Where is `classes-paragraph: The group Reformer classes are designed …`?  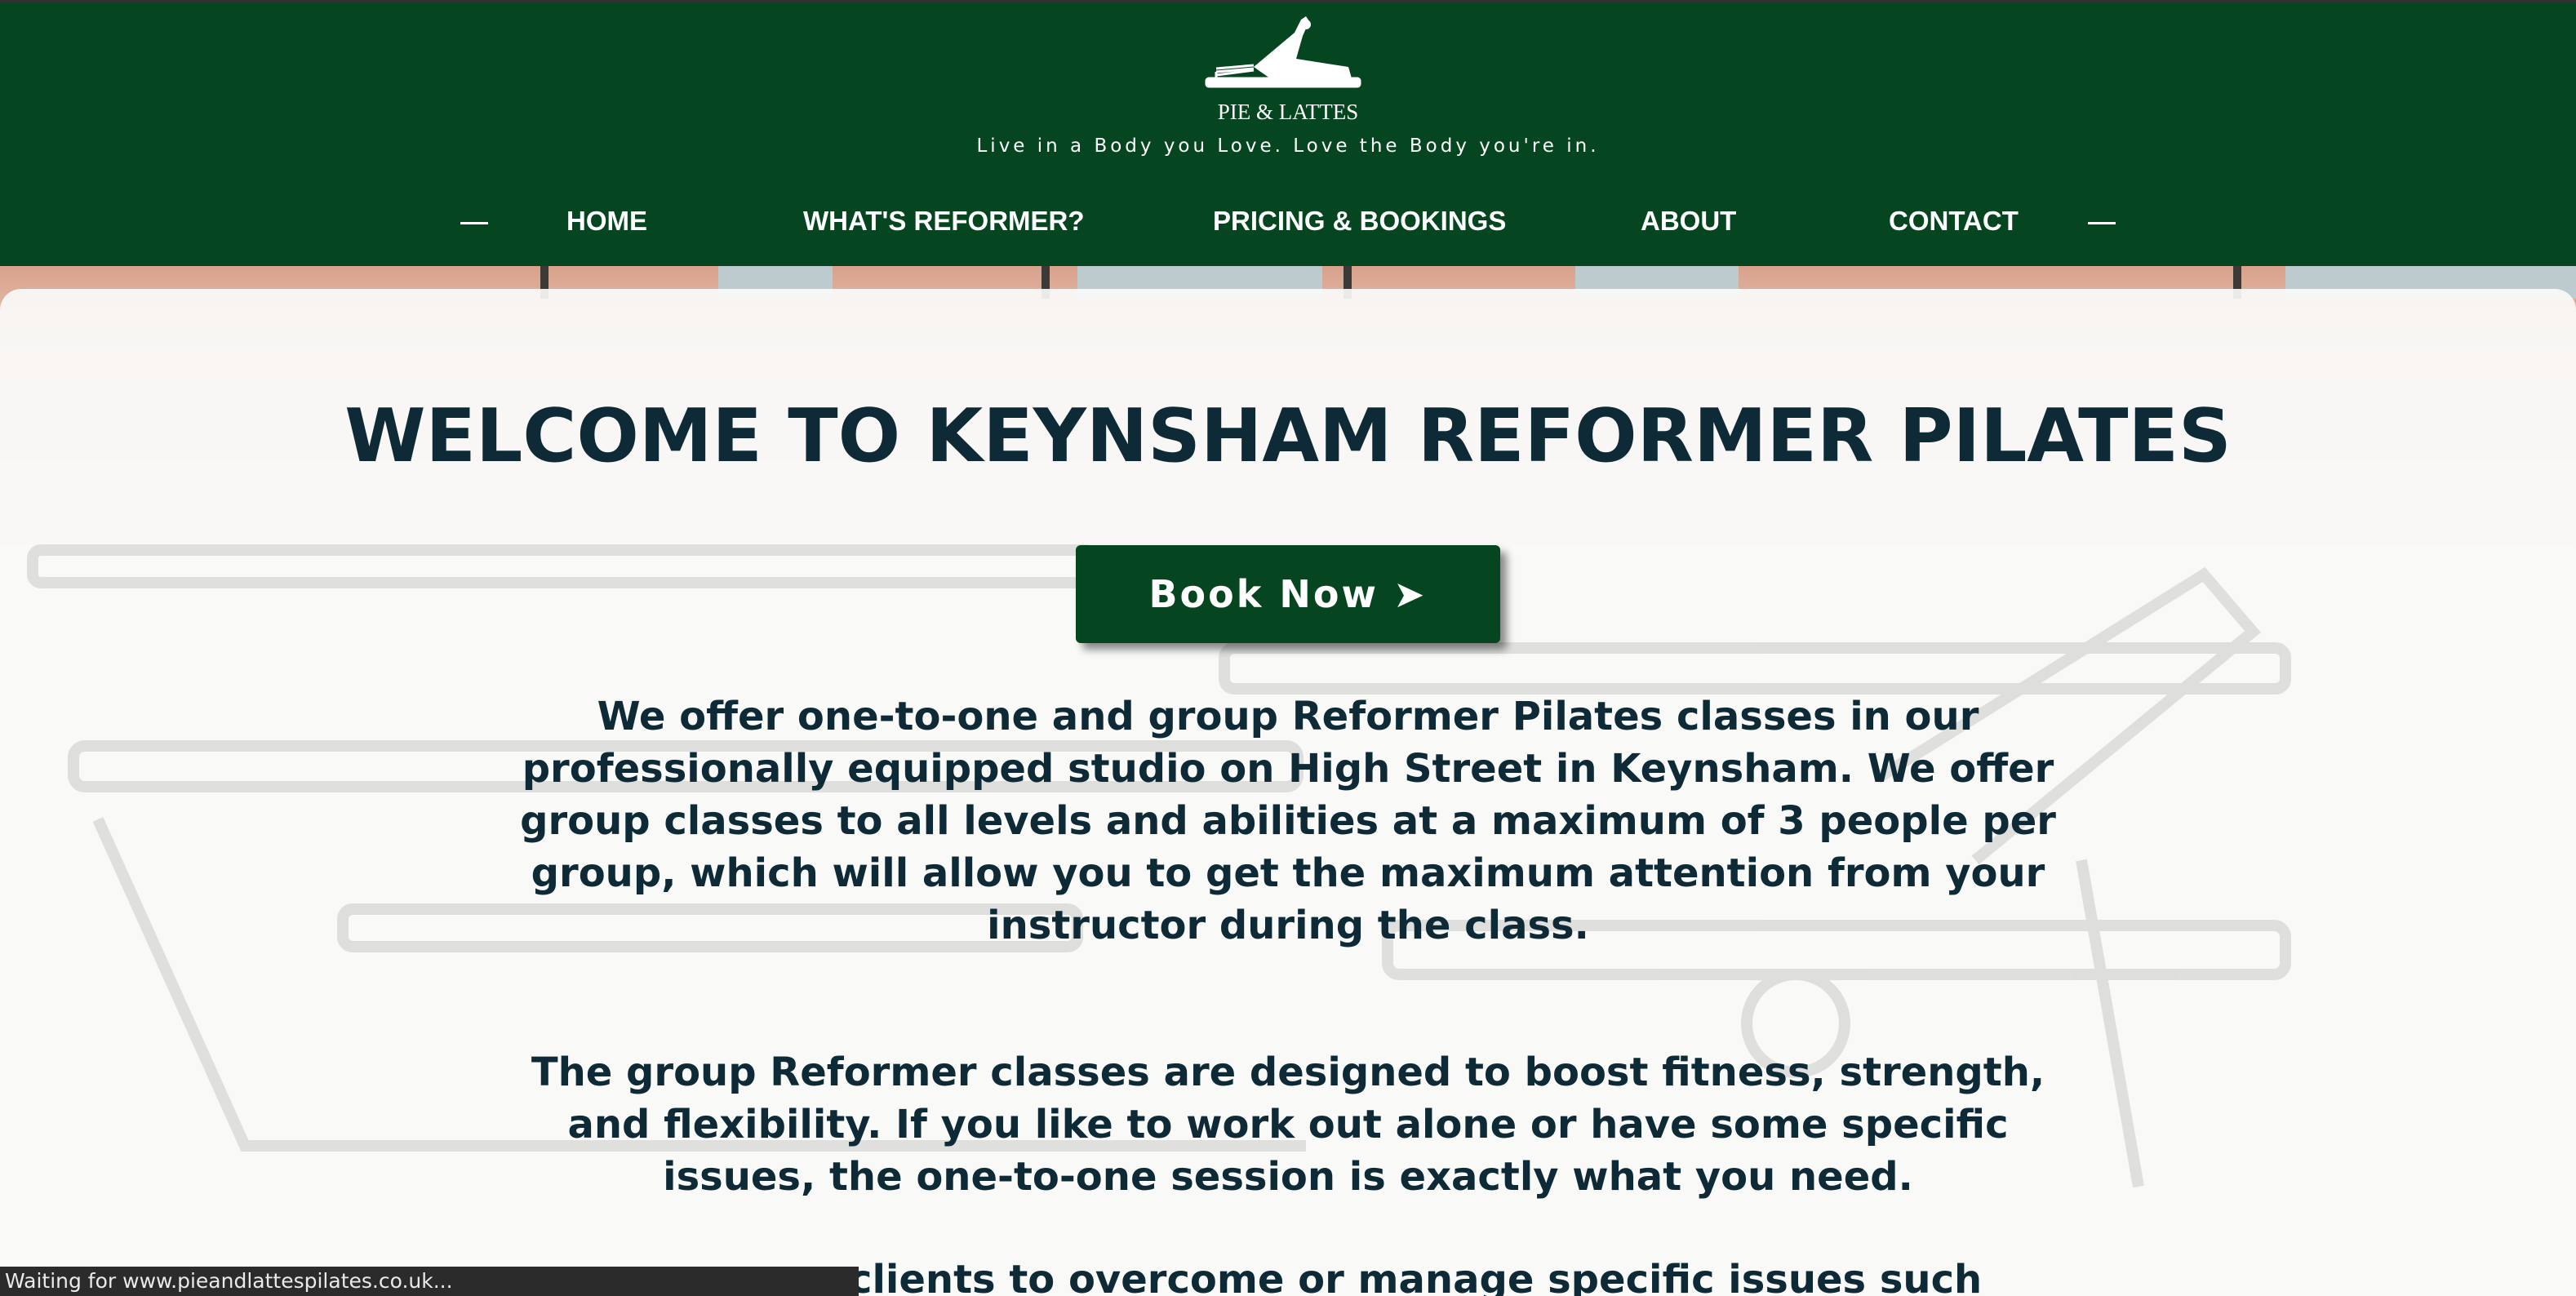 classes-paragraph: The group Reformer classes are designed … is located at coordinates (1288, 1125).